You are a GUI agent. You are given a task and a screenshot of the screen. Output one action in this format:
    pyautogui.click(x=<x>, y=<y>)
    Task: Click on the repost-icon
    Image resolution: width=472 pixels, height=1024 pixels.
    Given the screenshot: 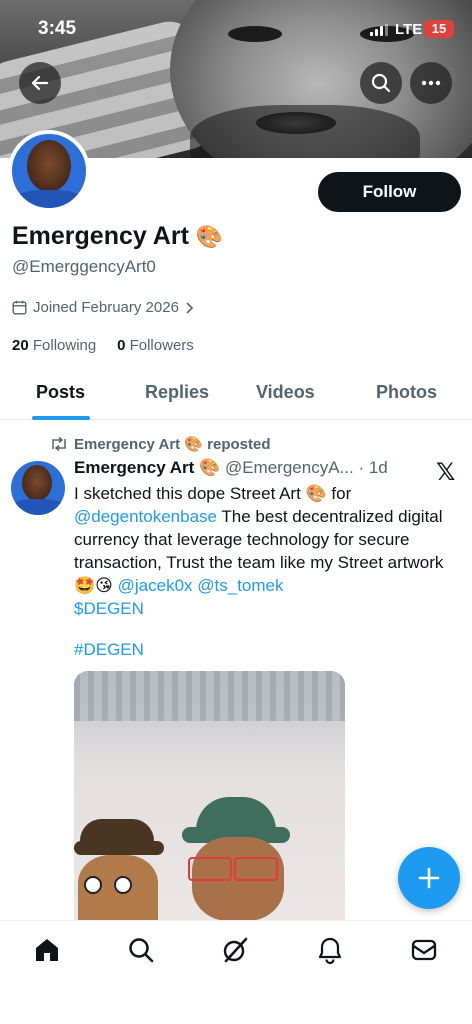 What is the action you would take?
    pyautogui.click(x=59, y=444)
    